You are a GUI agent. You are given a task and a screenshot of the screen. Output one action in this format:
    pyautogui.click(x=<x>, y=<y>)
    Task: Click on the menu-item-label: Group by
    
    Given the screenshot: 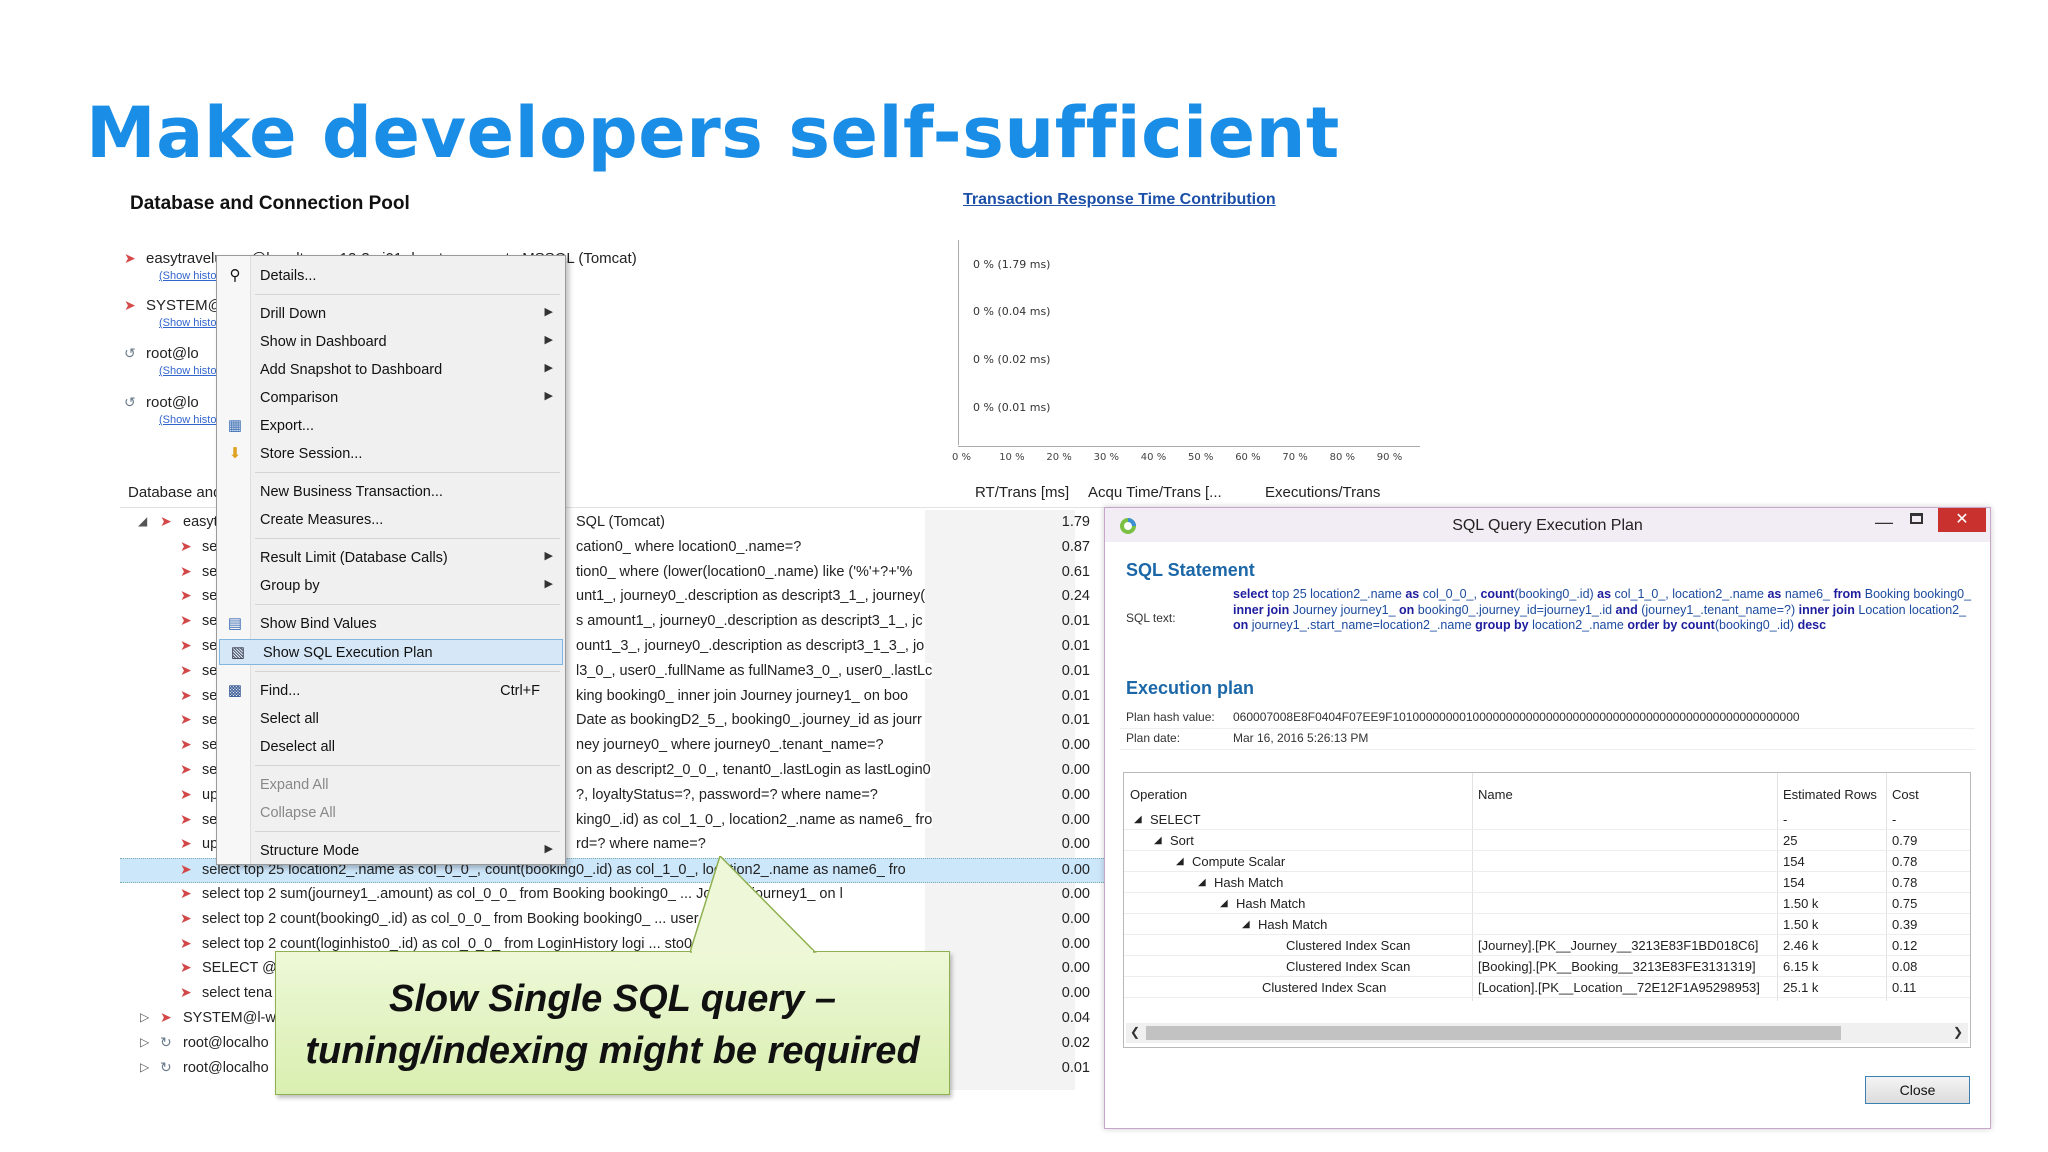 What is the action you would take?
    pyautogui.click(x=290, y=586)
    